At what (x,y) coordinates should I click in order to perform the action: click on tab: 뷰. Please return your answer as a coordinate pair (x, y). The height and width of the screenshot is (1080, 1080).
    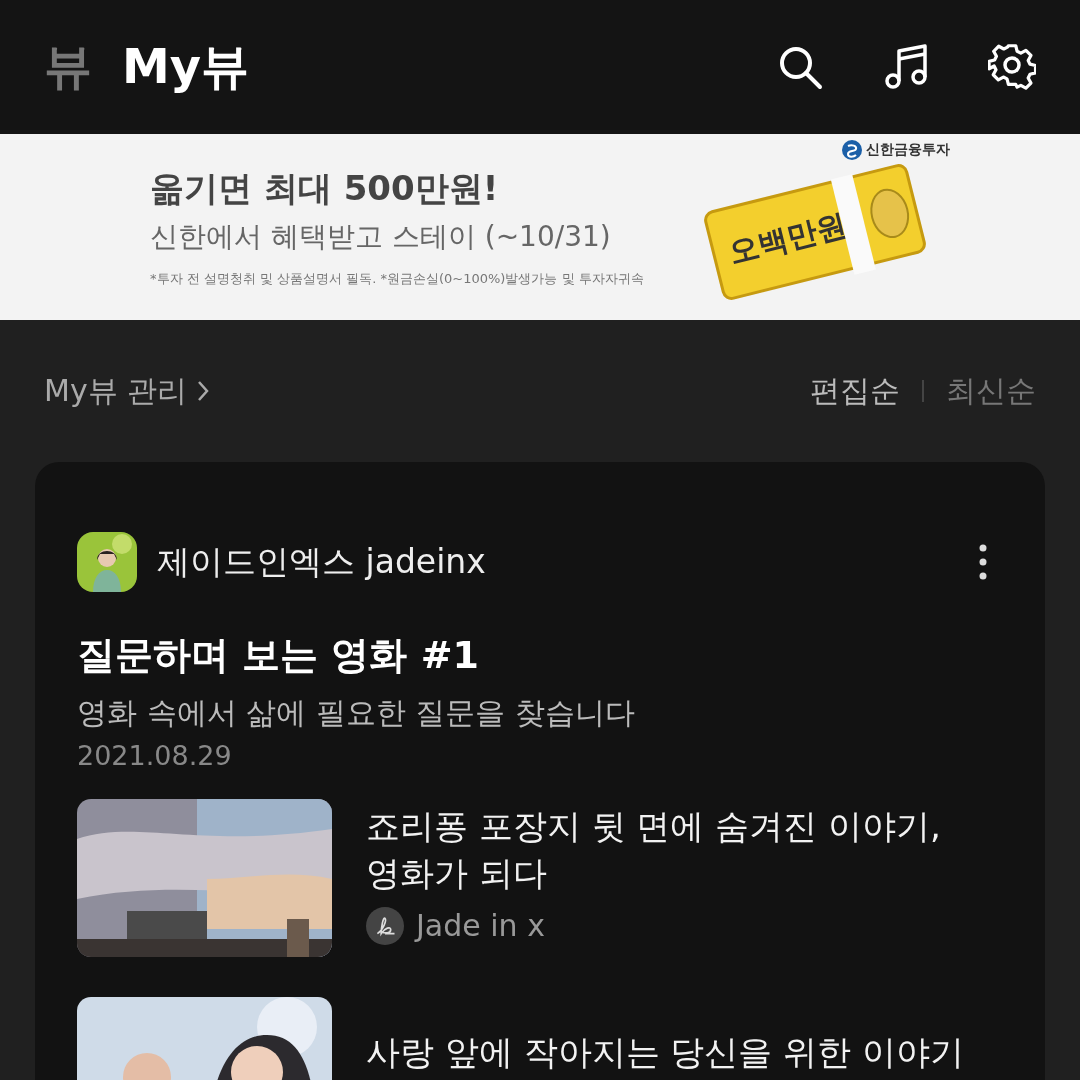
    Looking at the image, I should click on (68, 67).